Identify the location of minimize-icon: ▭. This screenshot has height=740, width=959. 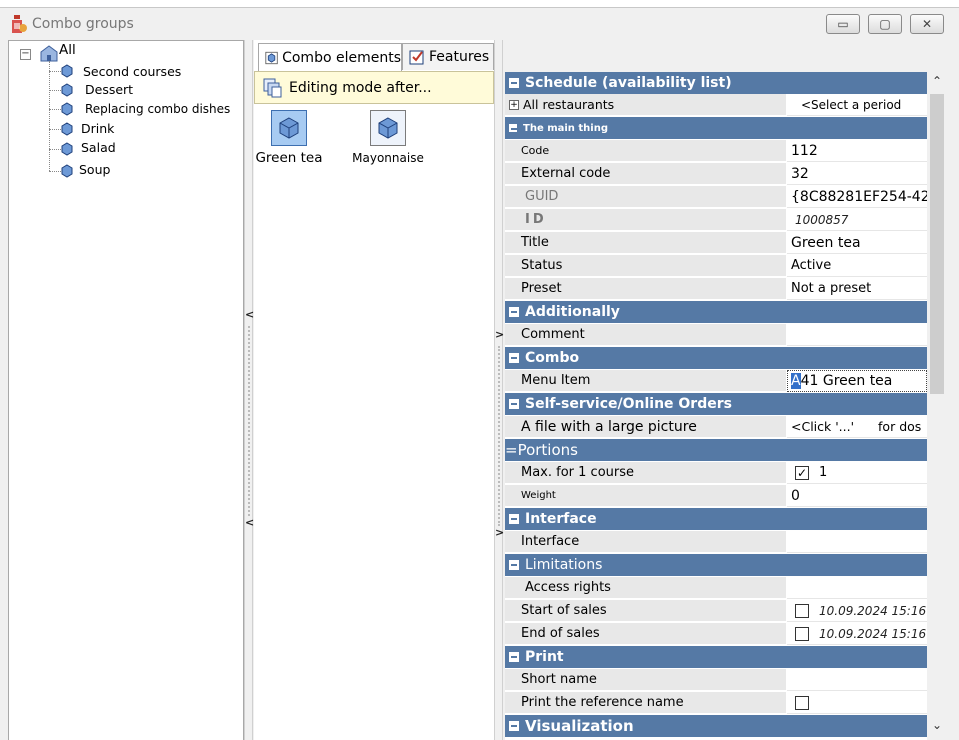
(843, 24).